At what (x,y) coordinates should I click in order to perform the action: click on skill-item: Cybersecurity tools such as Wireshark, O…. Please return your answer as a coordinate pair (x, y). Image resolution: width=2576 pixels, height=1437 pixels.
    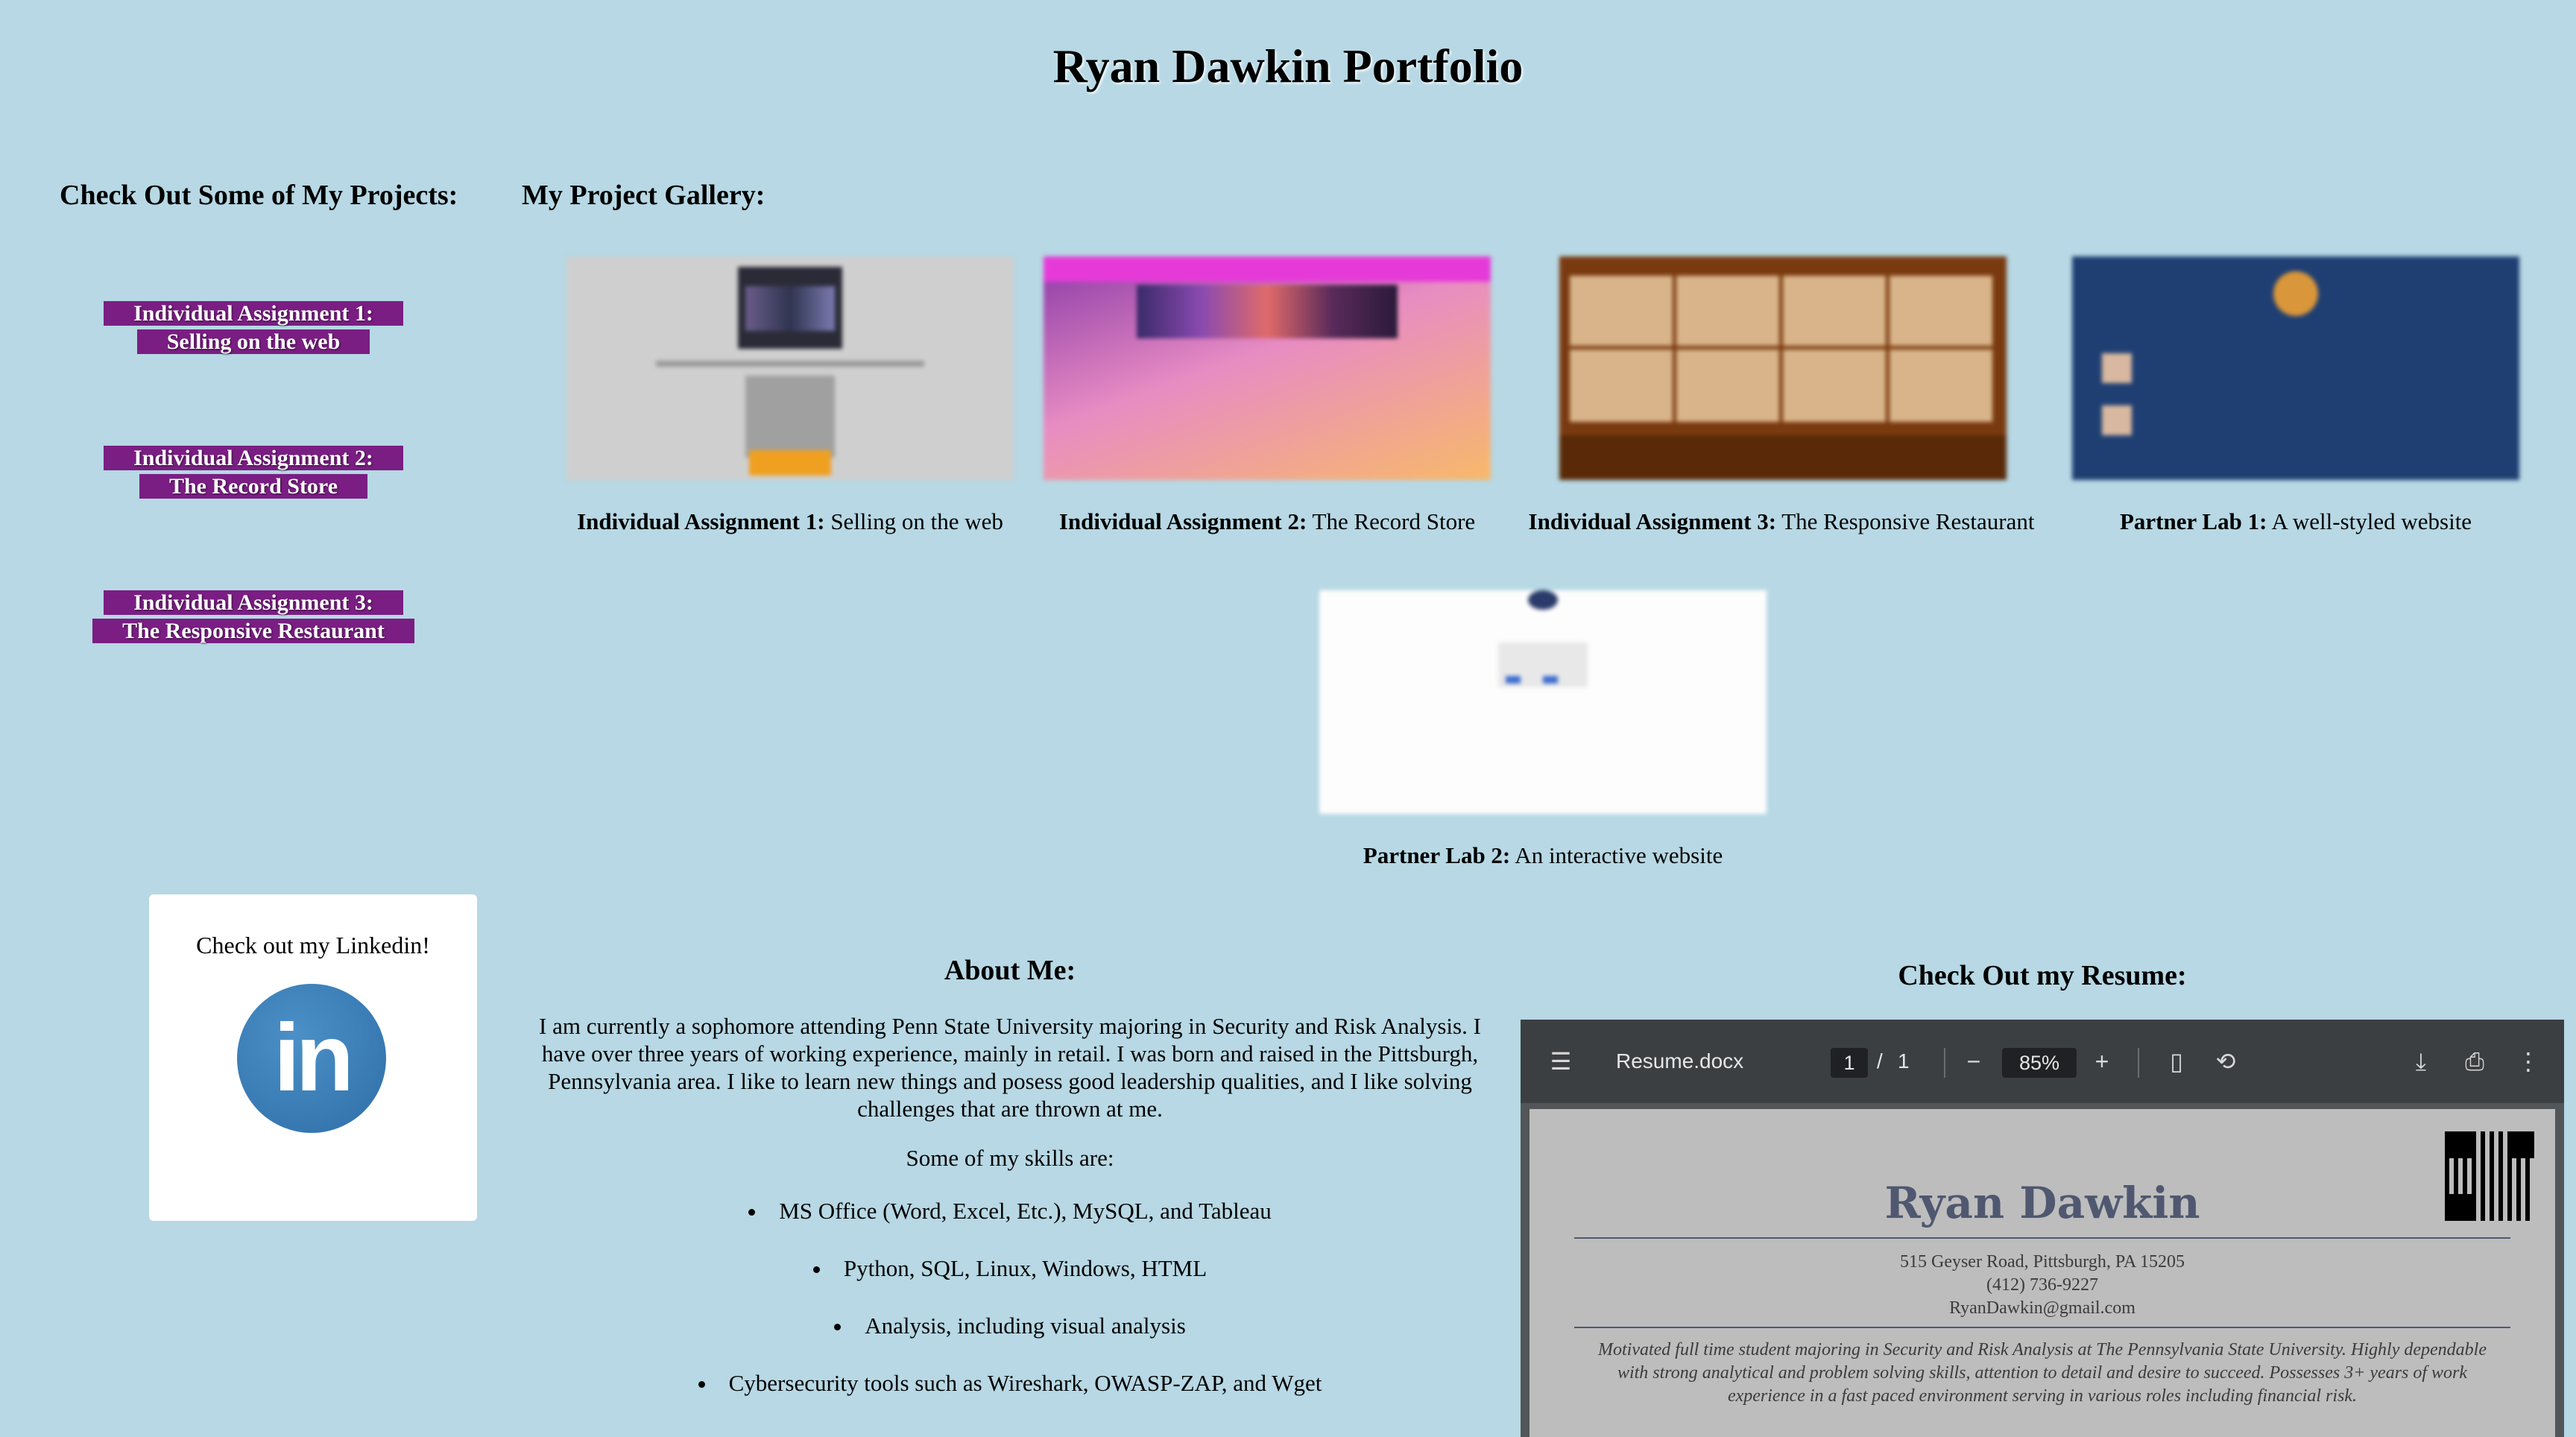
    Looking at the image, I should click on (1010, 1383).